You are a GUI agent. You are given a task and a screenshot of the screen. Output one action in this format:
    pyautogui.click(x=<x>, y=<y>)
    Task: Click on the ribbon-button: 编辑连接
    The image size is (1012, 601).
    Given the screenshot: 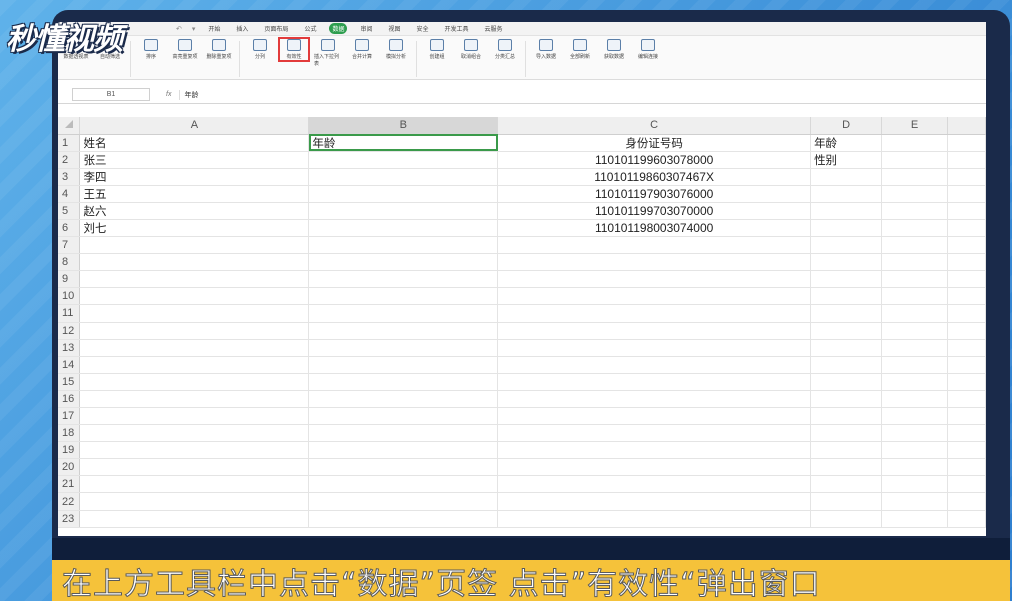 What is the action you would take?
    pyautogui.click(x=648, y=49)
    